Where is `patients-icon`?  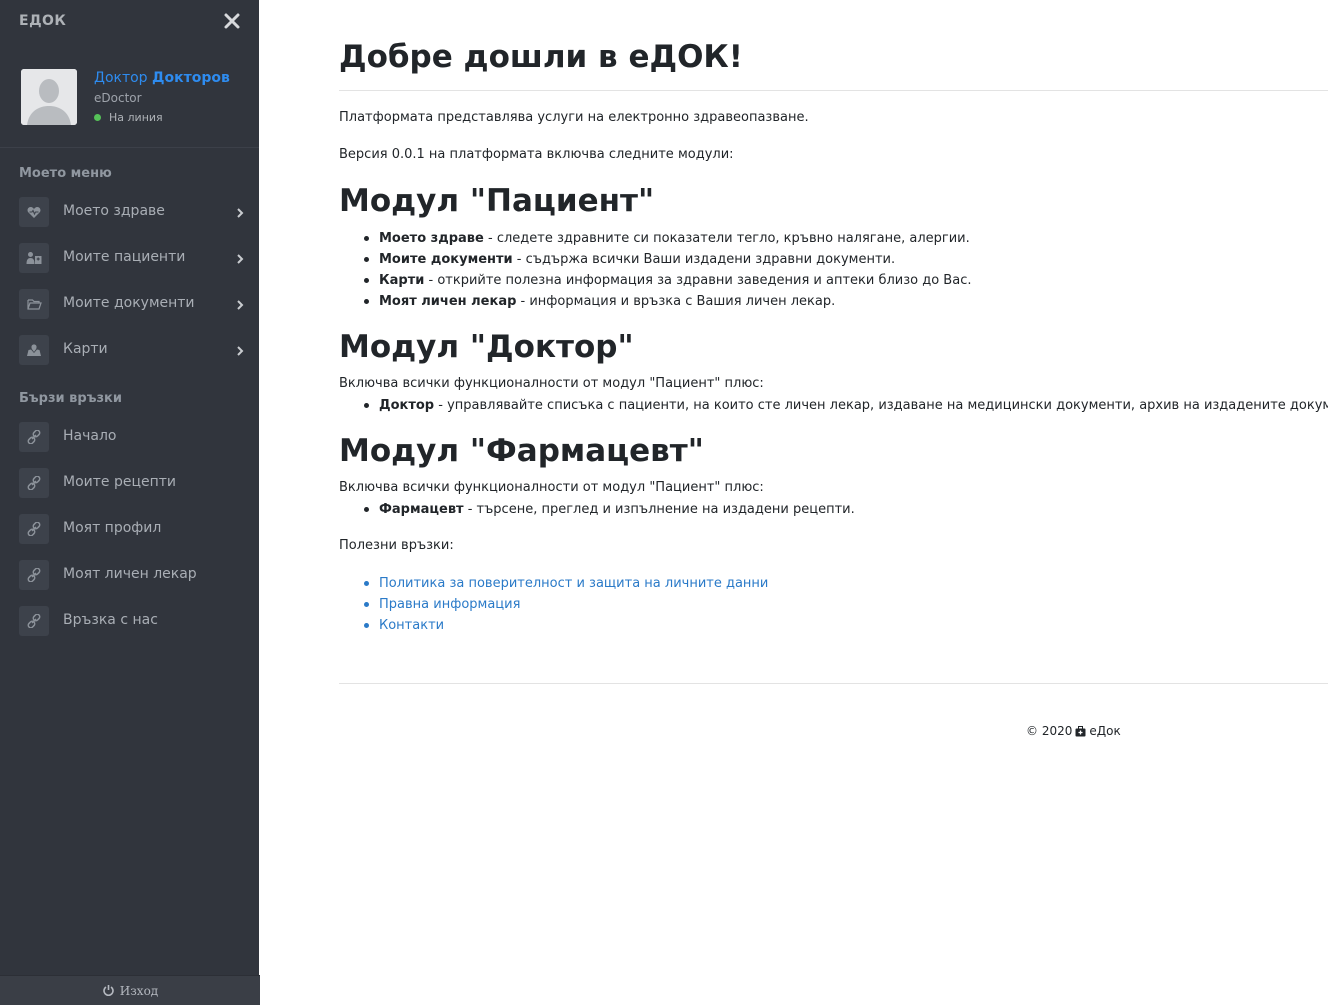 patients-icon is located at coordinates (34, 258).